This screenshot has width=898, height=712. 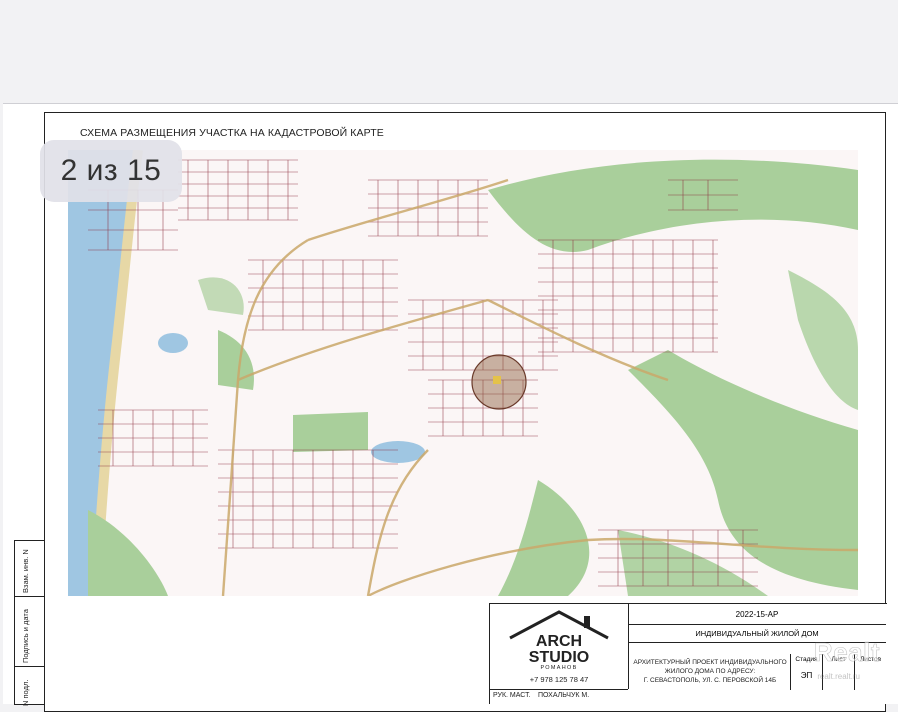 What do you see at coordinates (512, 695) in the screenshot?
I see `role-label: РУК. МАСТ.` at bounding box center [512, 695].